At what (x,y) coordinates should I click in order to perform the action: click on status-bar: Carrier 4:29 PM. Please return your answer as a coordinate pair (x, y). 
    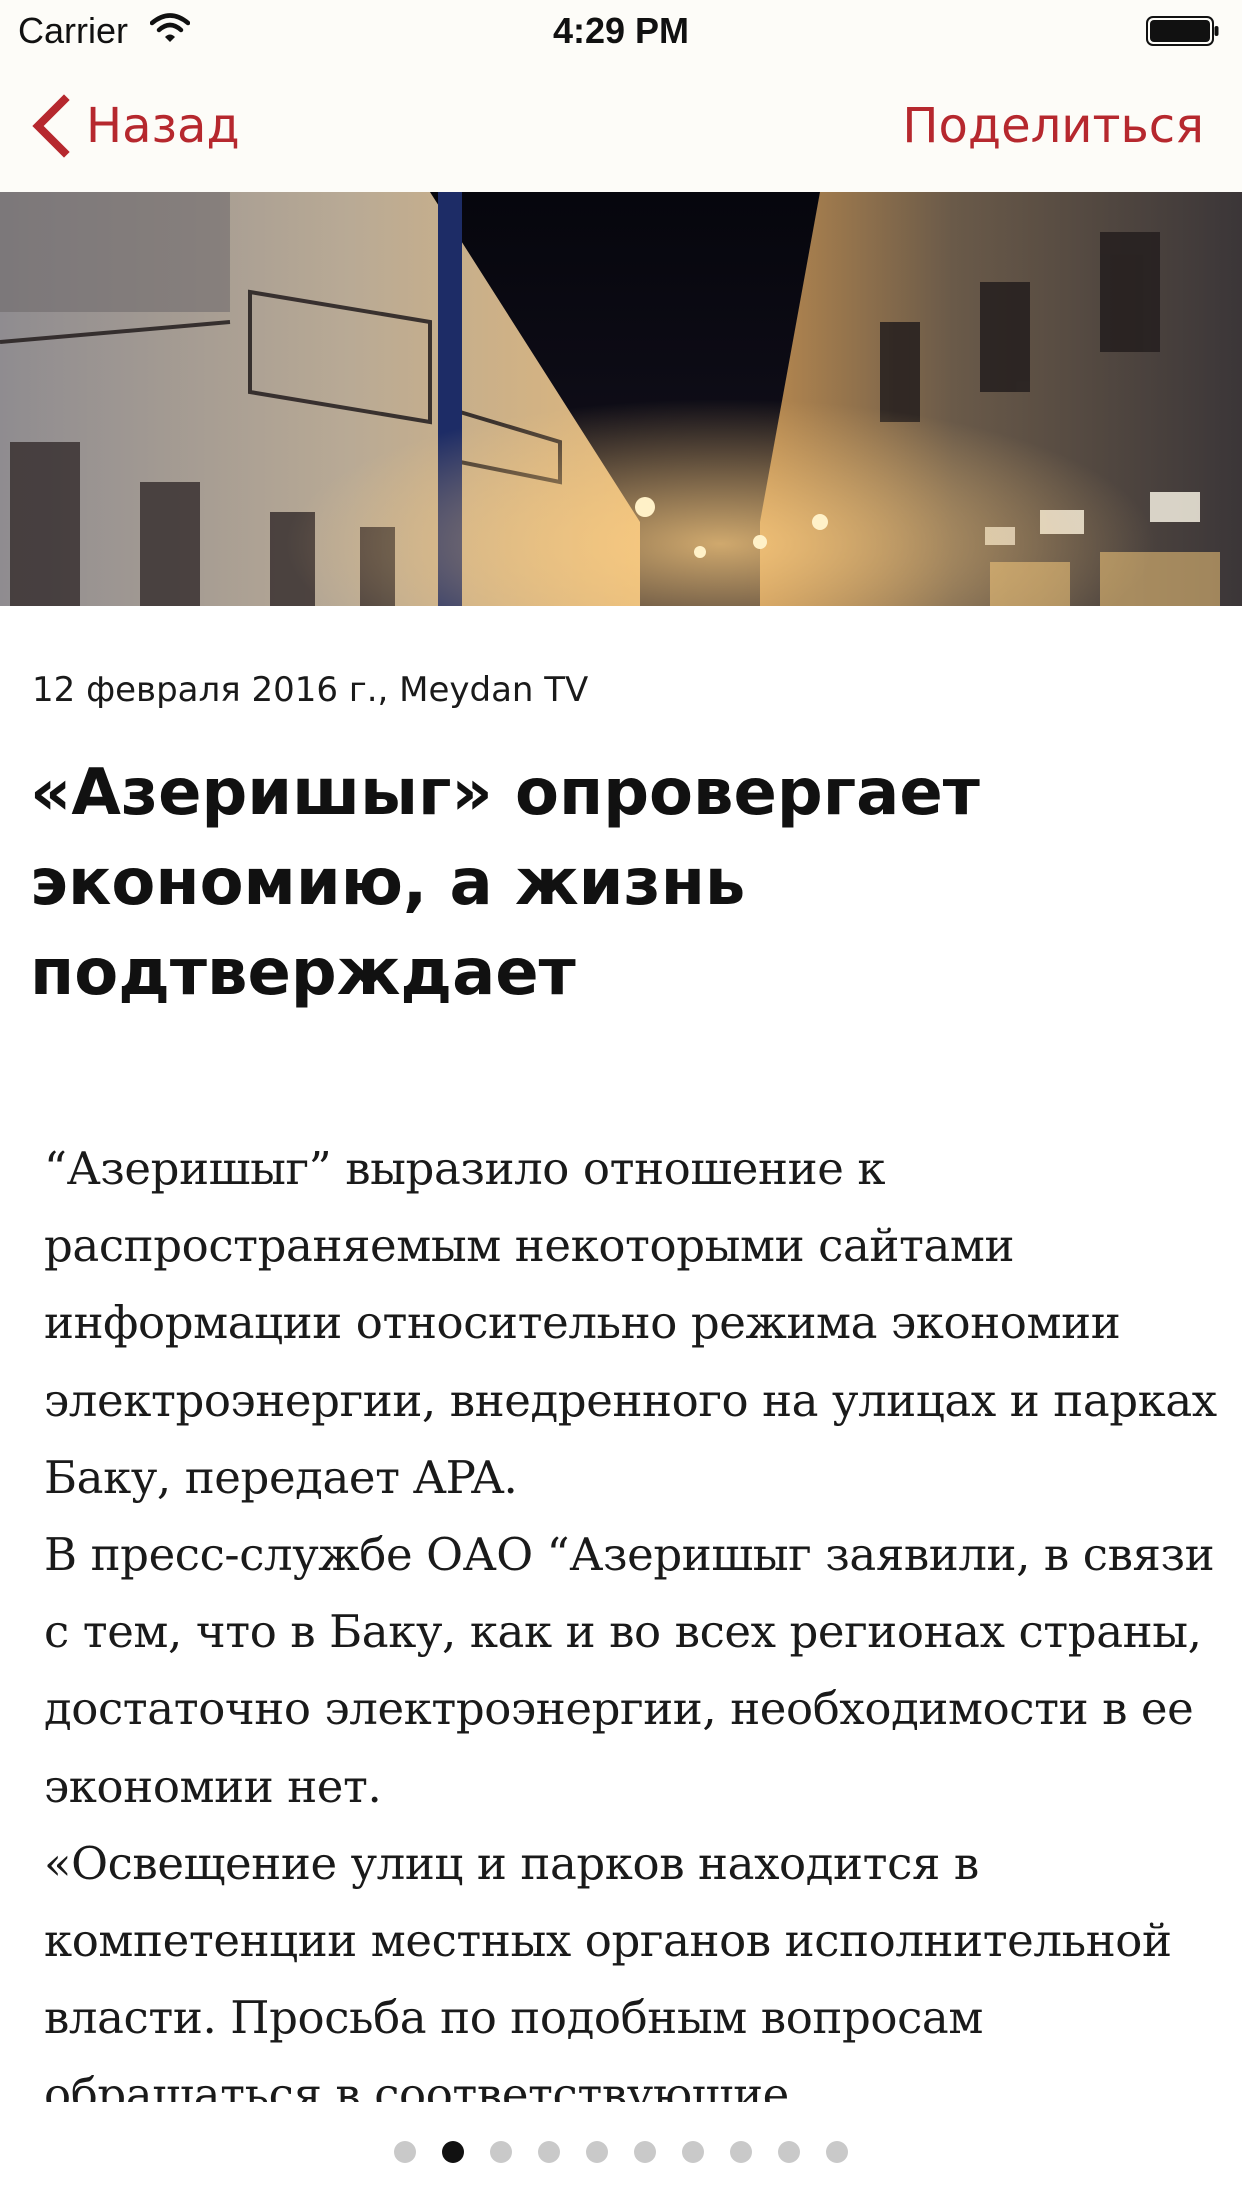
    Looking at the image, I should click on (621, 31).